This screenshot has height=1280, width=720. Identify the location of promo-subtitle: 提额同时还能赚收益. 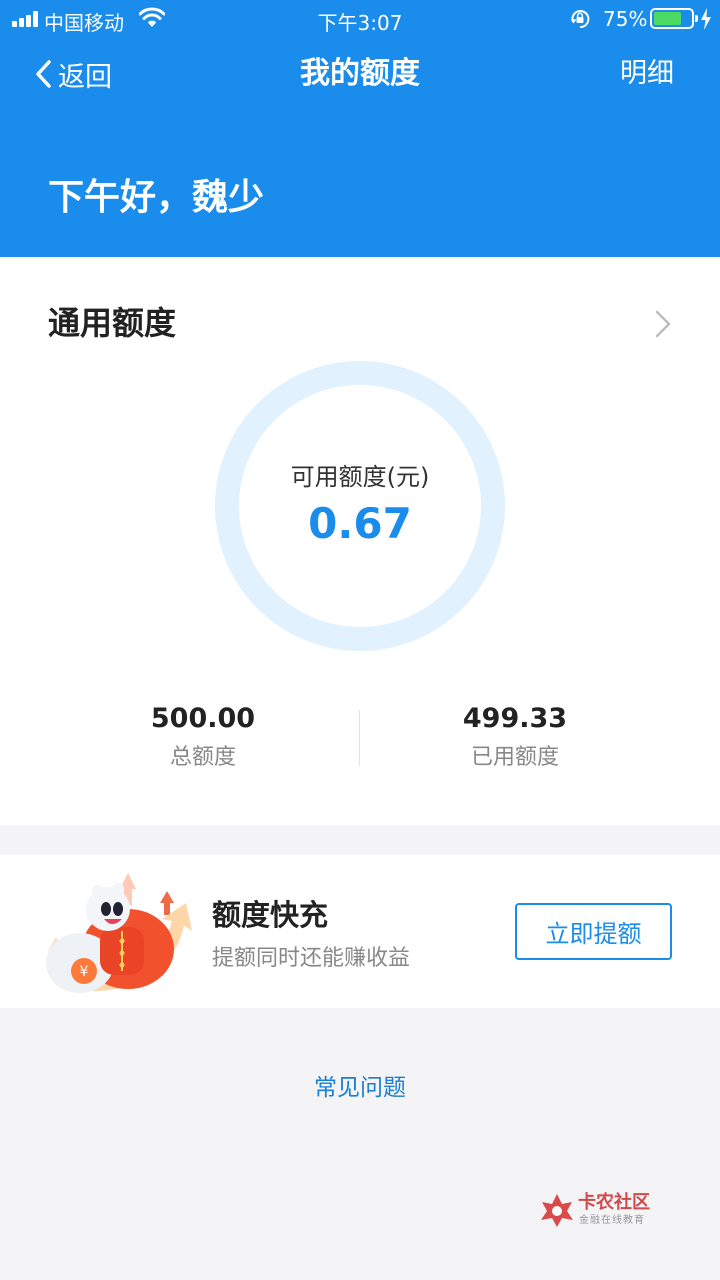
(311, 958).